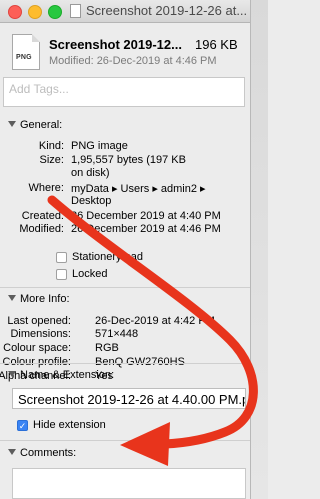 The image size is (320, 499). What do you see at coordinates (26, 52) in the screenshot?
I see `png-file-icon: PNG` at bounding box center [26, 52].